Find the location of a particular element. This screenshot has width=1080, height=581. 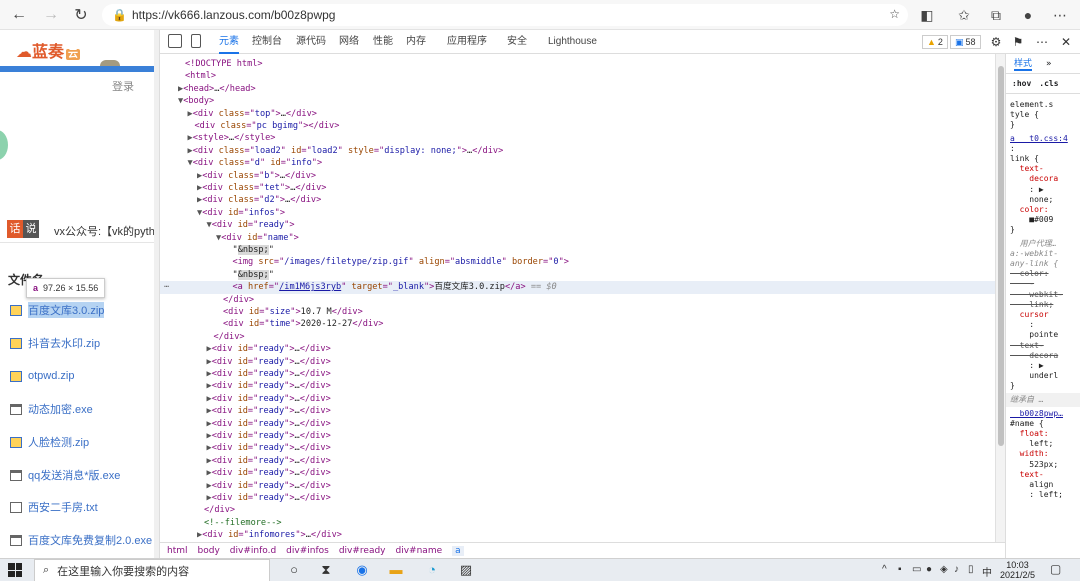

network-icon: ◈ is located at coordinates (944, 569).